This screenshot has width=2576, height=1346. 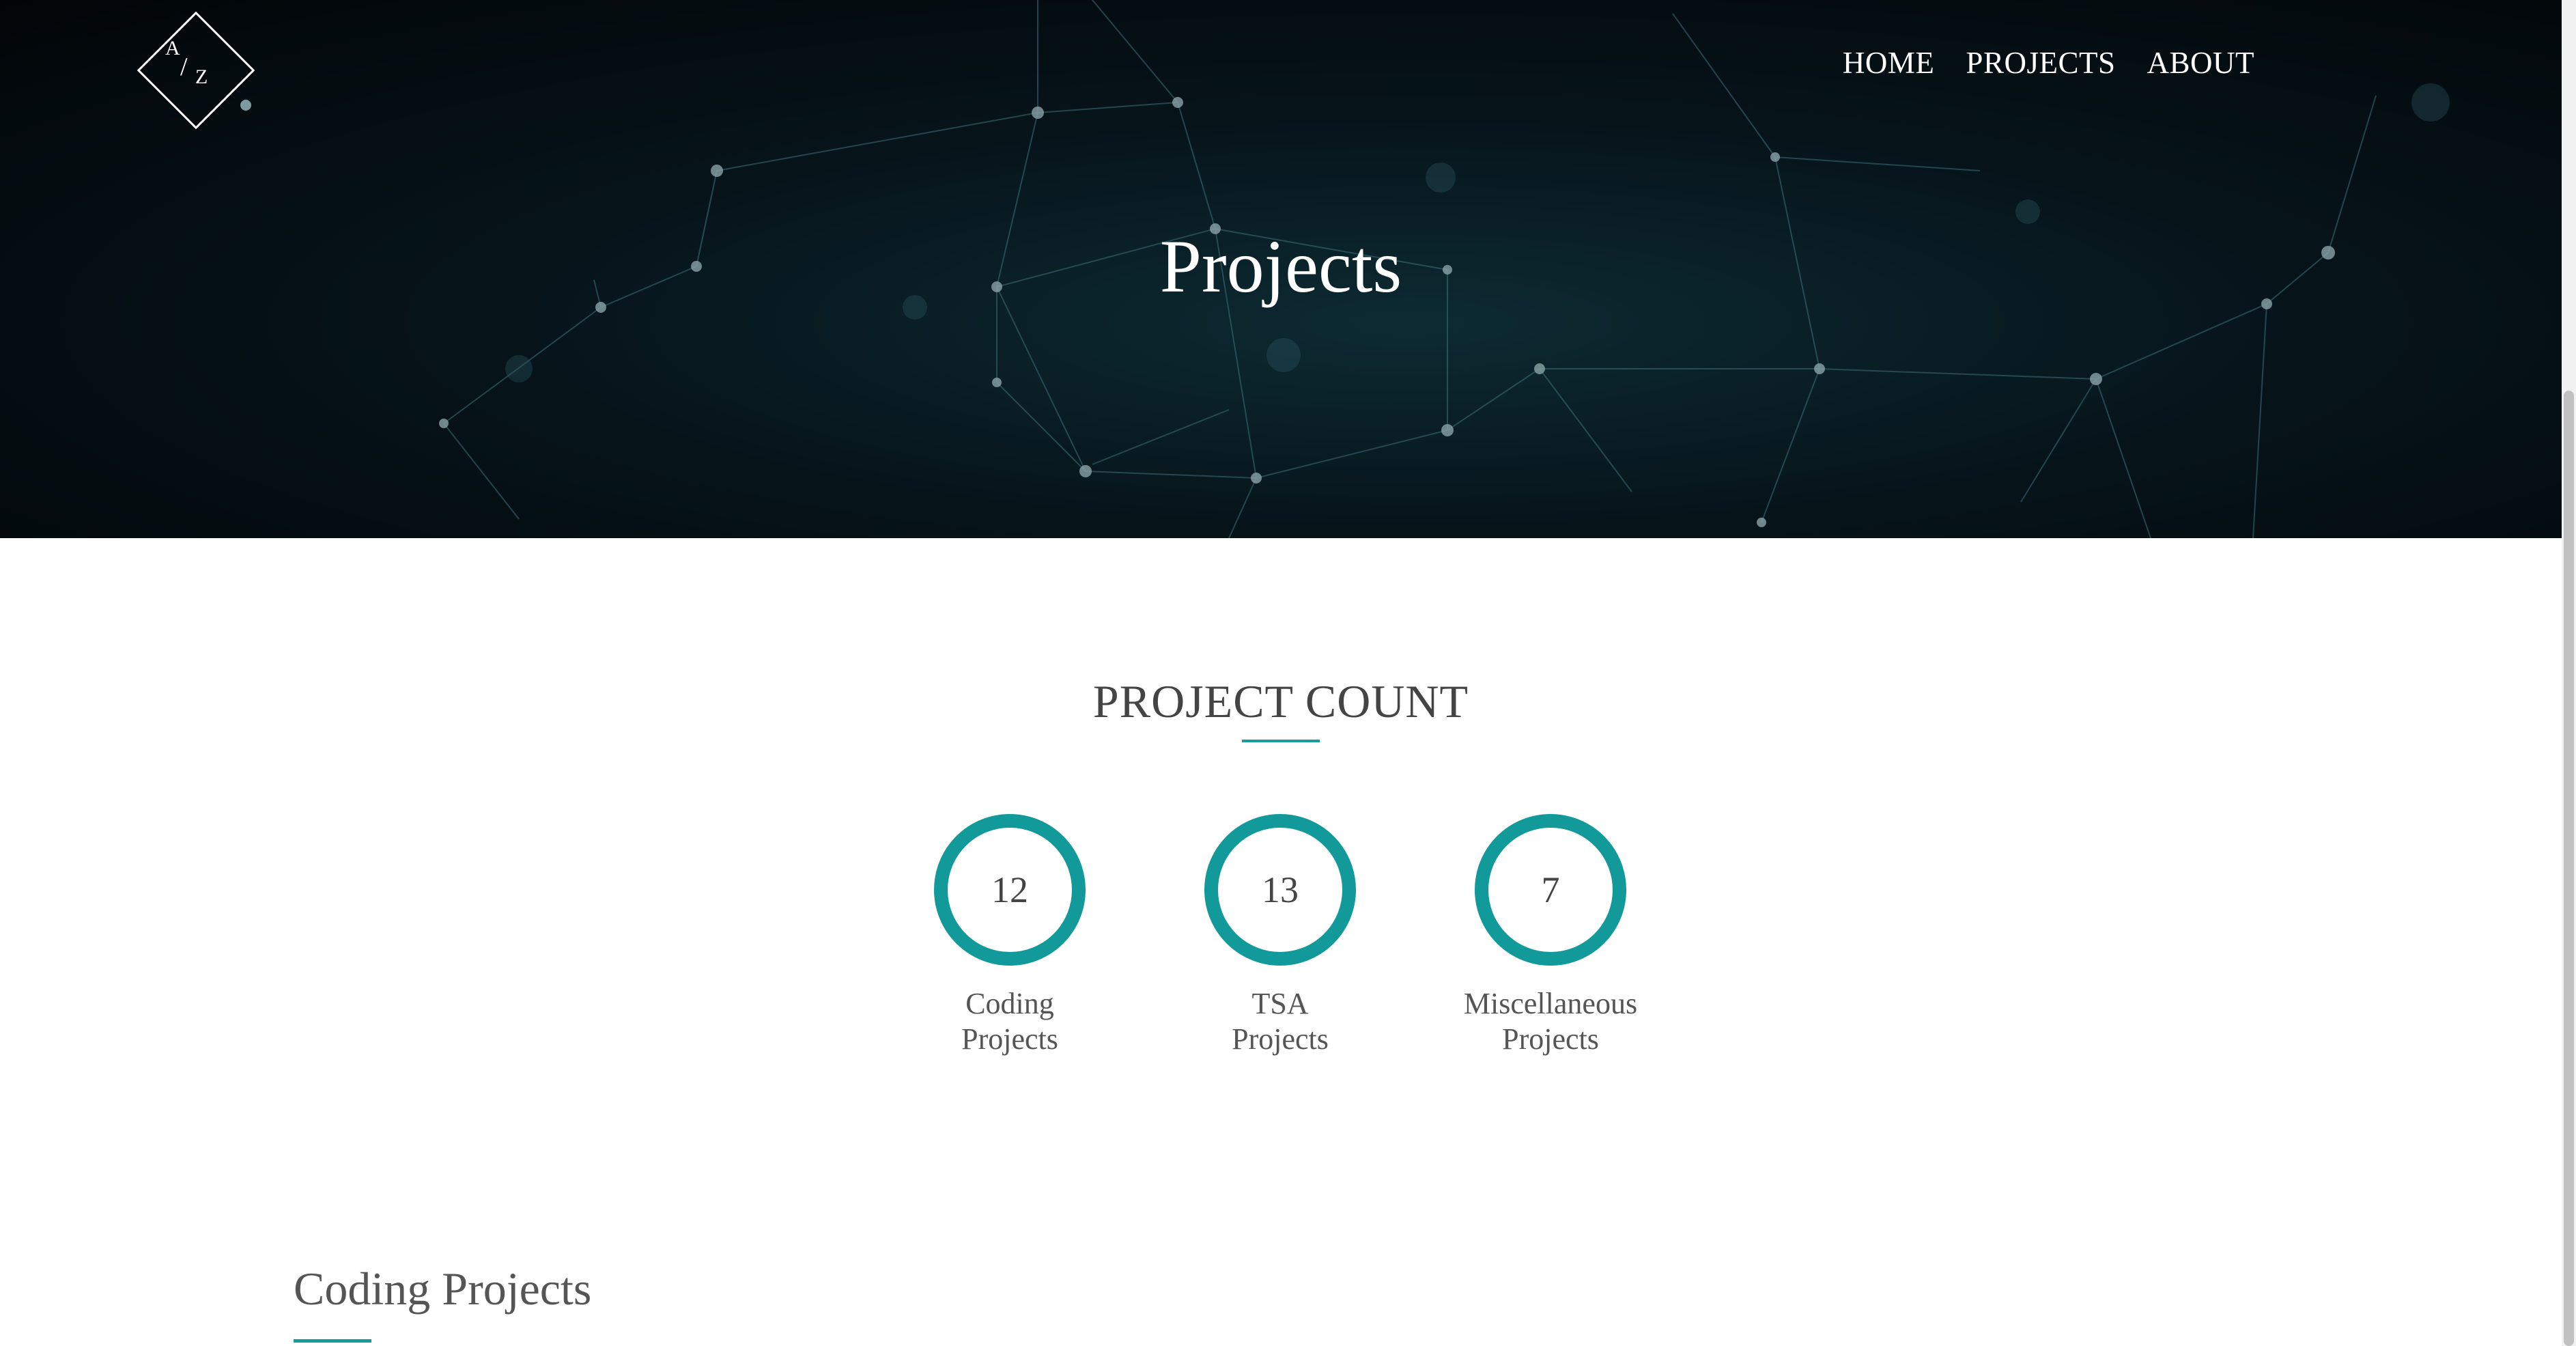 What do you see at coordinates (189, 63) in the screenshot?
I see `logo-monogram: A / Z` at bounding box center [189, 63].